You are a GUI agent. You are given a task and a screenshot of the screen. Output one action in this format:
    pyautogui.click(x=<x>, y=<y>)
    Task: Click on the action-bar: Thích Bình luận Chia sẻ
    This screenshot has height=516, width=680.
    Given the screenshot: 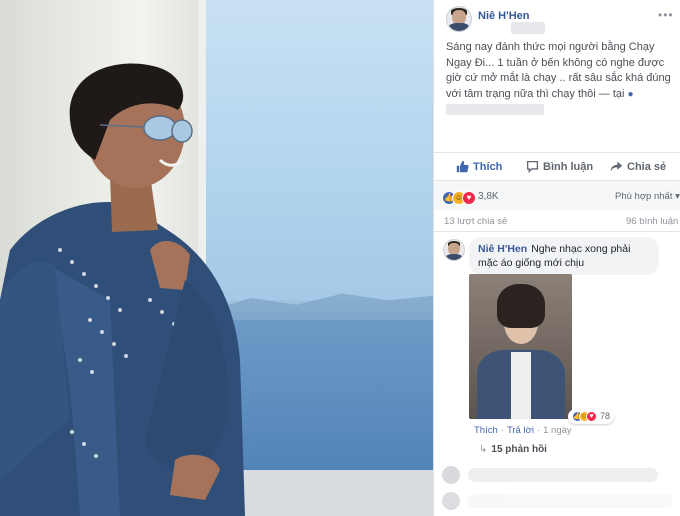 What is the action you would take?
    pyautogui.click(x=557, y=166)
    